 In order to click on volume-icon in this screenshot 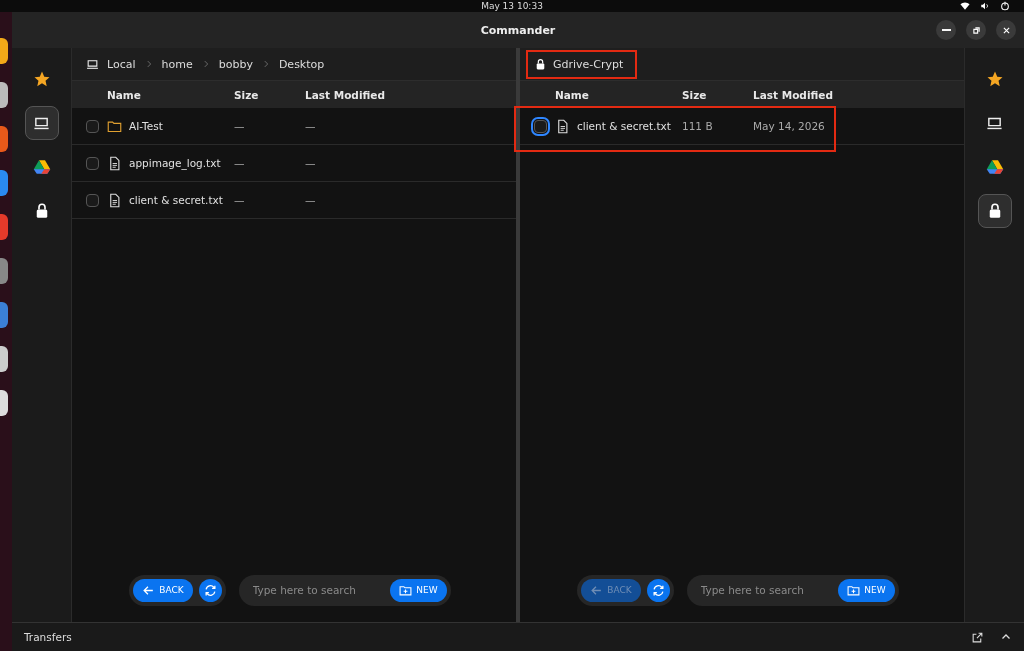, I will do `click(985, 6)`.